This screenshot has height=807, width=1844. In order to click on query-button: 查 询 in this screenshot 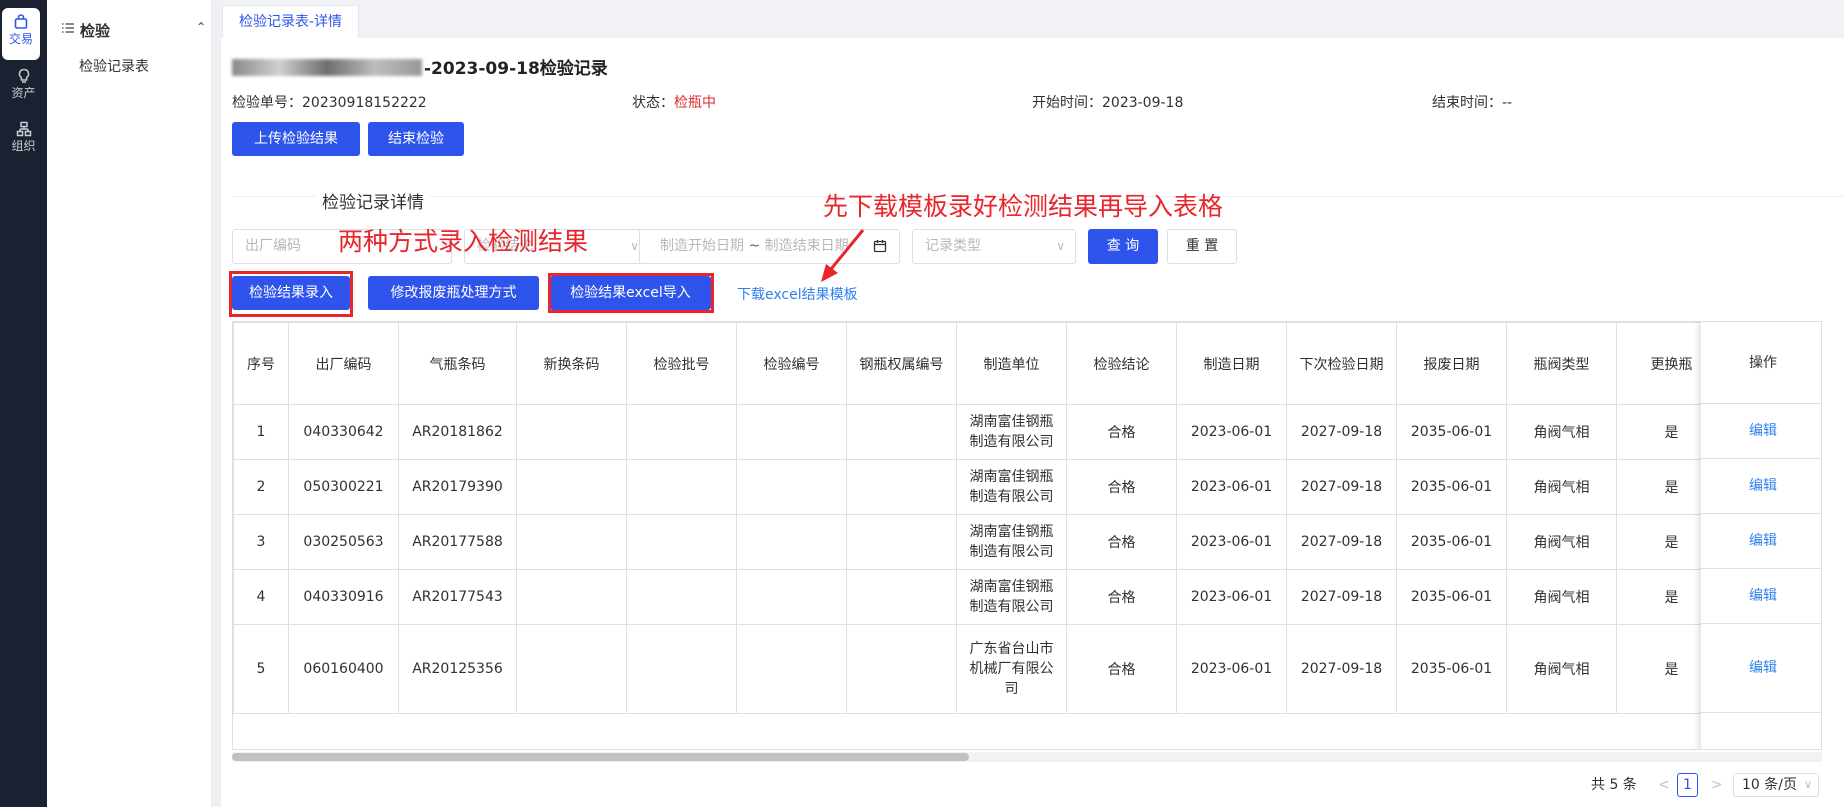, I will do `click(1123, 246)`.